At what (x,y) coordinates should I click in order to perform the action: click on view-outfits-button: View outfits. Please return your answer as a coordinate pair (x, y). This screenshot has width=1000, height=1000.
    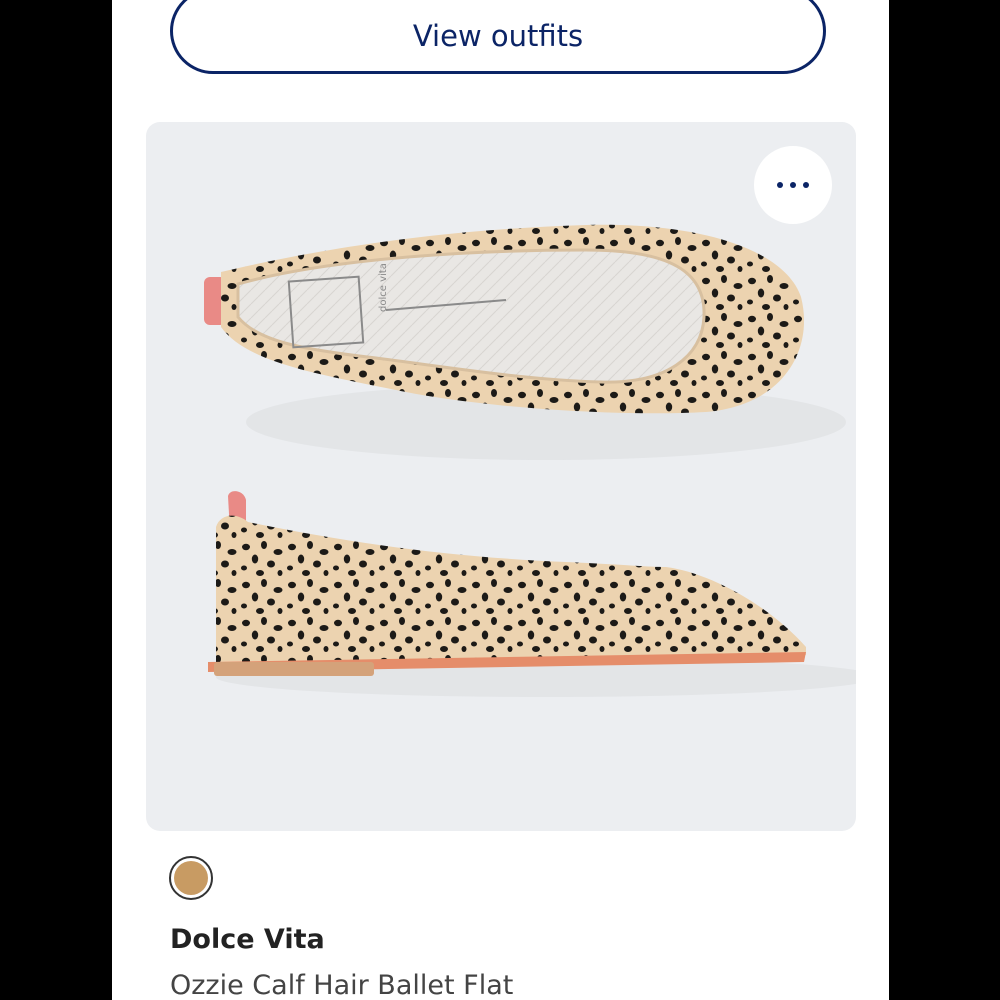
    Looking at the image, I should click on (498, 37).